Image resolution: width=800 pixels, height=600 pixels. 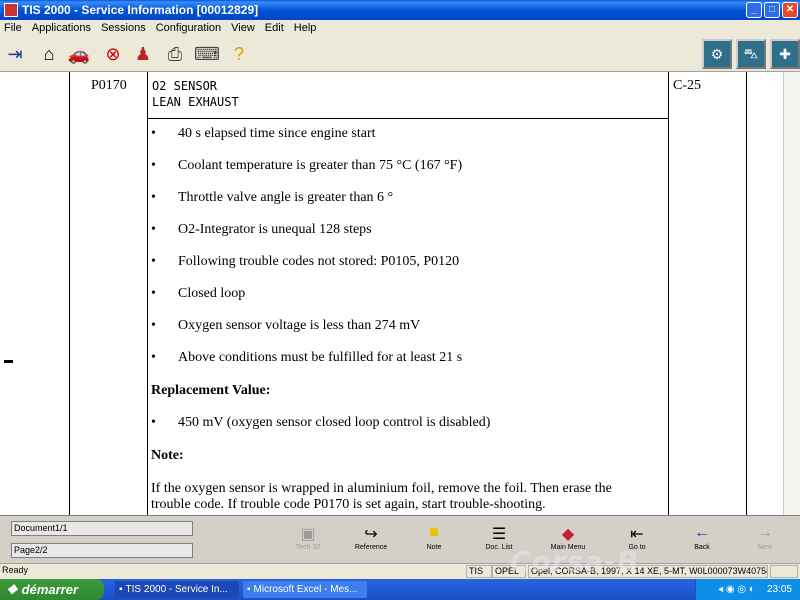 I want to click on car-icon: 🚗, so click(x=79, y=54).